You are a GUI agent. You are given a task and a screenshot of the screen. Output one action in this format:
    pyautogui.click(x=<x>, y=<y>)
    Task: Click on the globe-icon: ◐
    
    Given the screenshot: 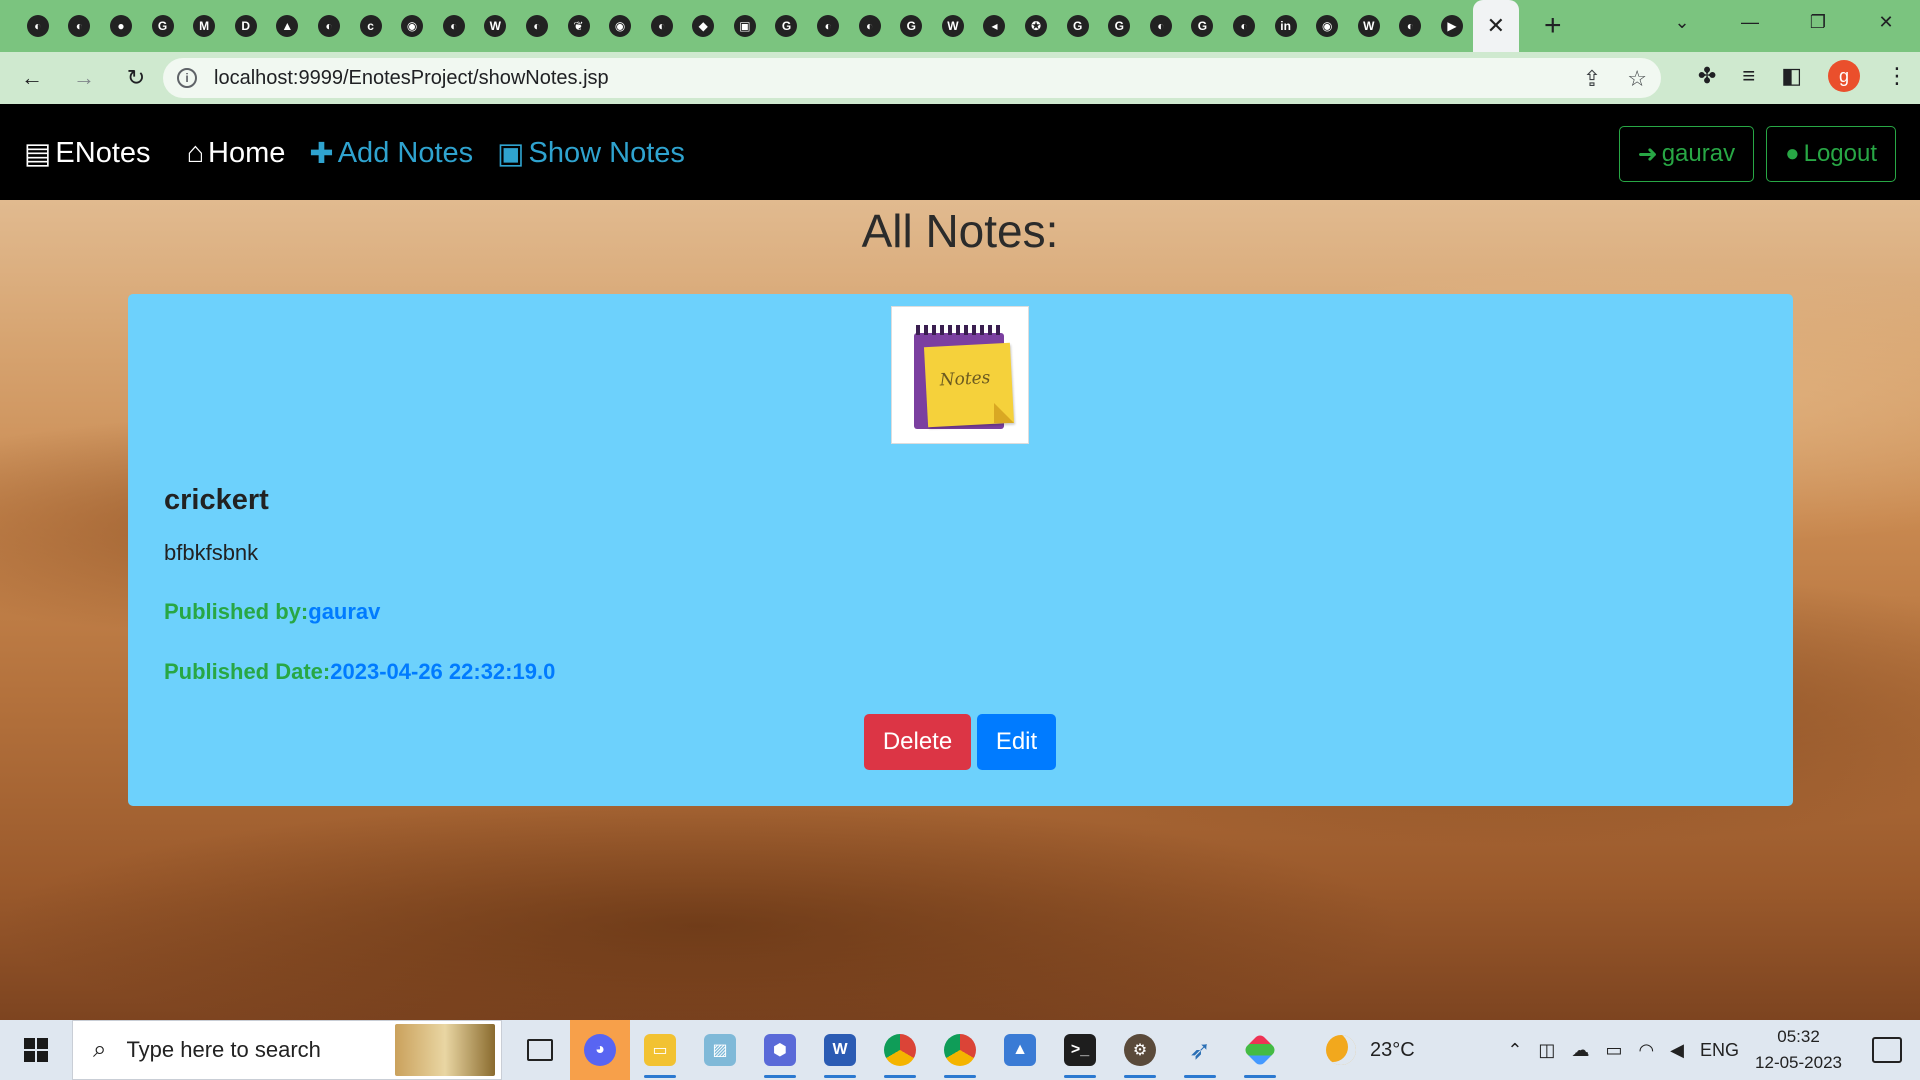 What is the action you would take?
    pyautogui.click(x=79, y=26)
    